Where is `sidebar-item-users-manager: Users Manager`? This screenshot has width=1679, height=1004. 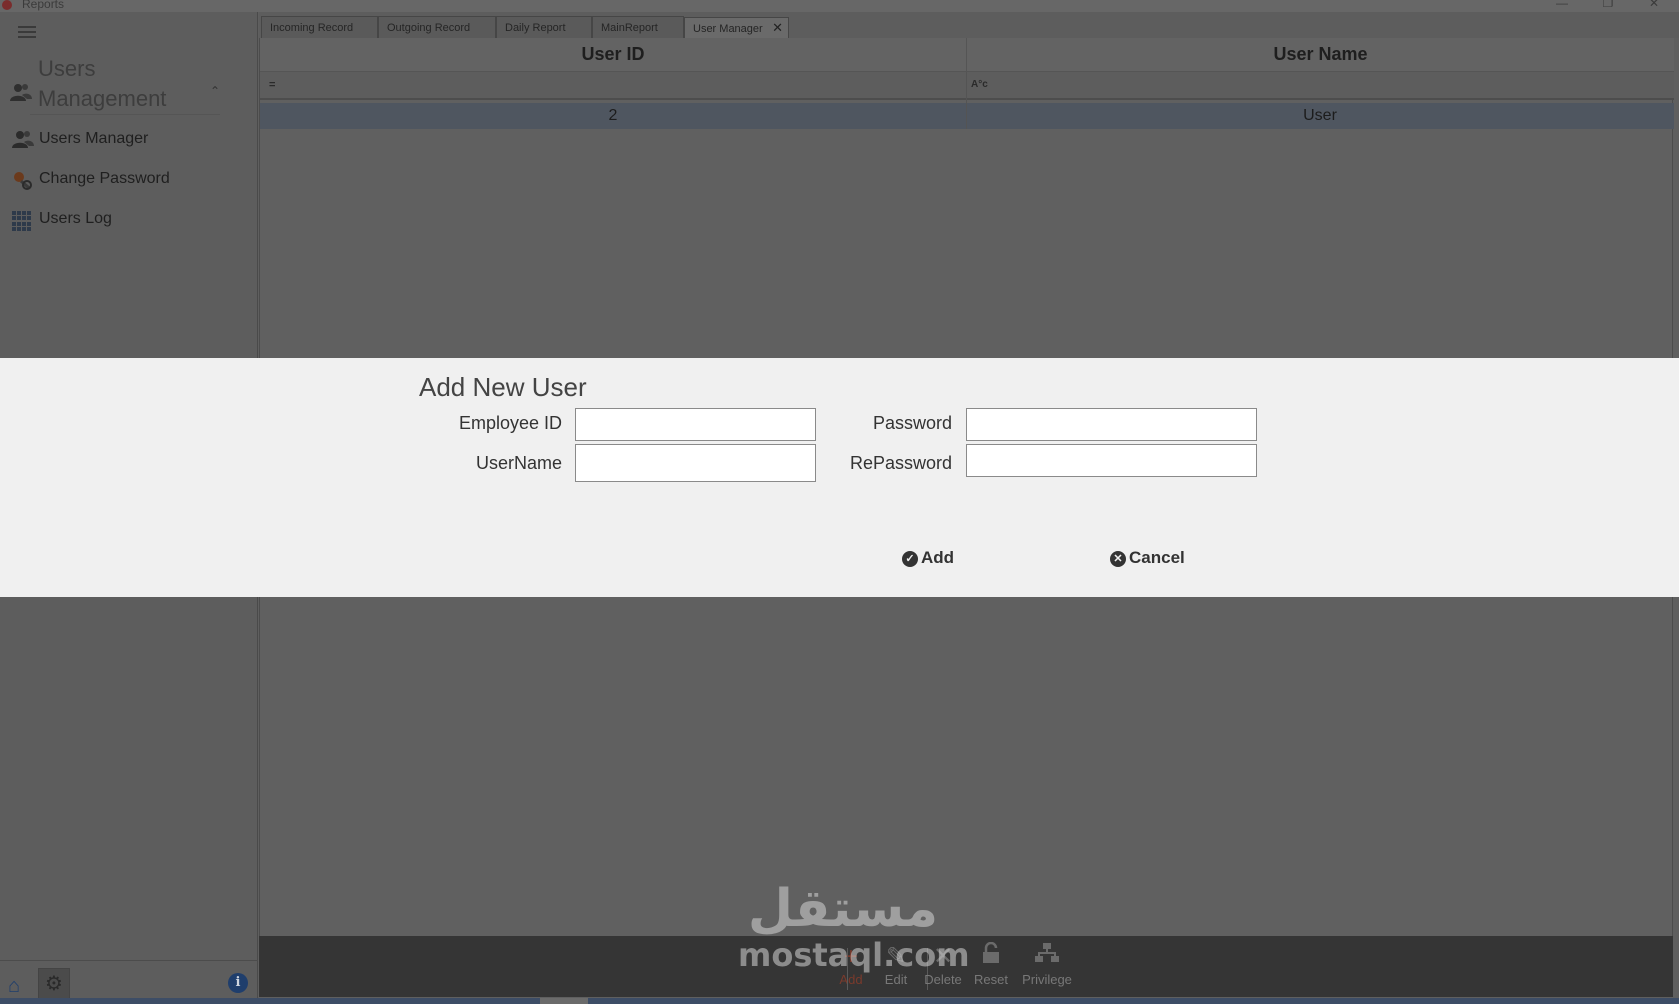
sidebar-item-users-manager: Users Manager is located at coordinates (125, 139).